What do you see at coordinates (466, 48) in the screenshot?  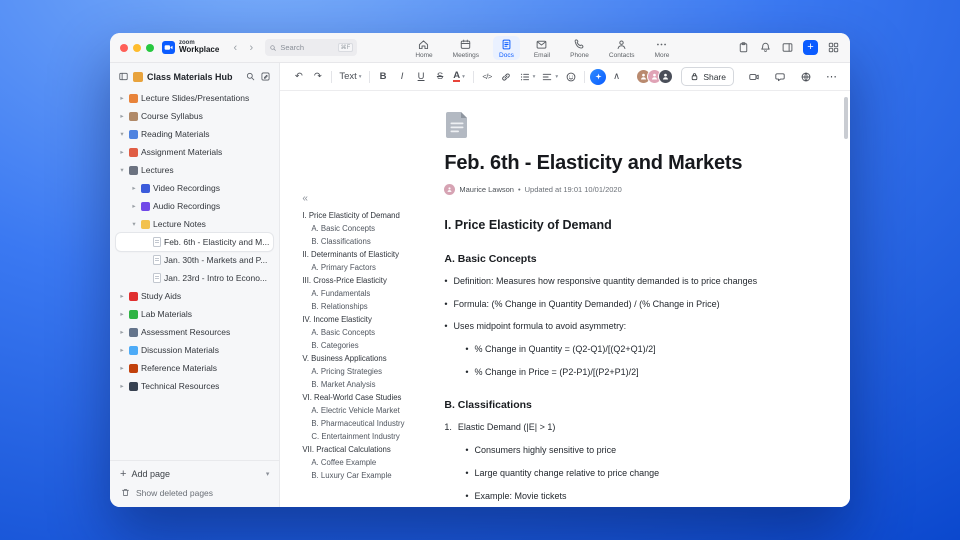 I see `tab-meetings: Meetings` at bounding box center [466, 48].